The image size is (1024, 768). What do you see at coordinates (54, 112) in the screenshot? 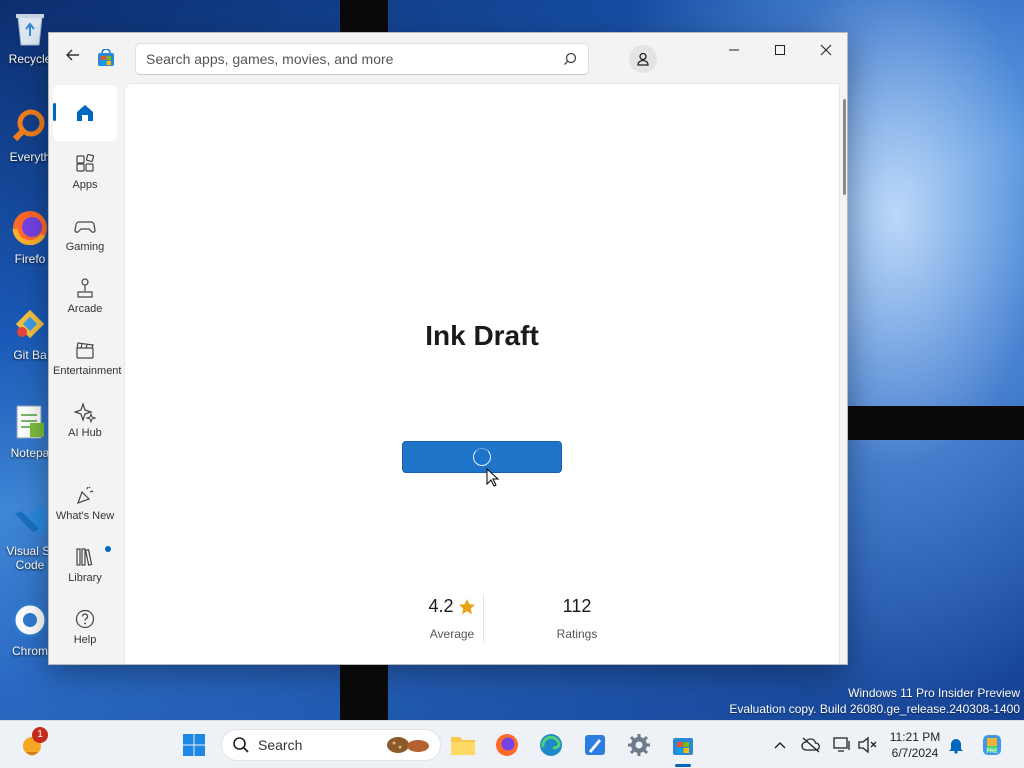
I see `active-indicator` at bounding box center [54, 112].